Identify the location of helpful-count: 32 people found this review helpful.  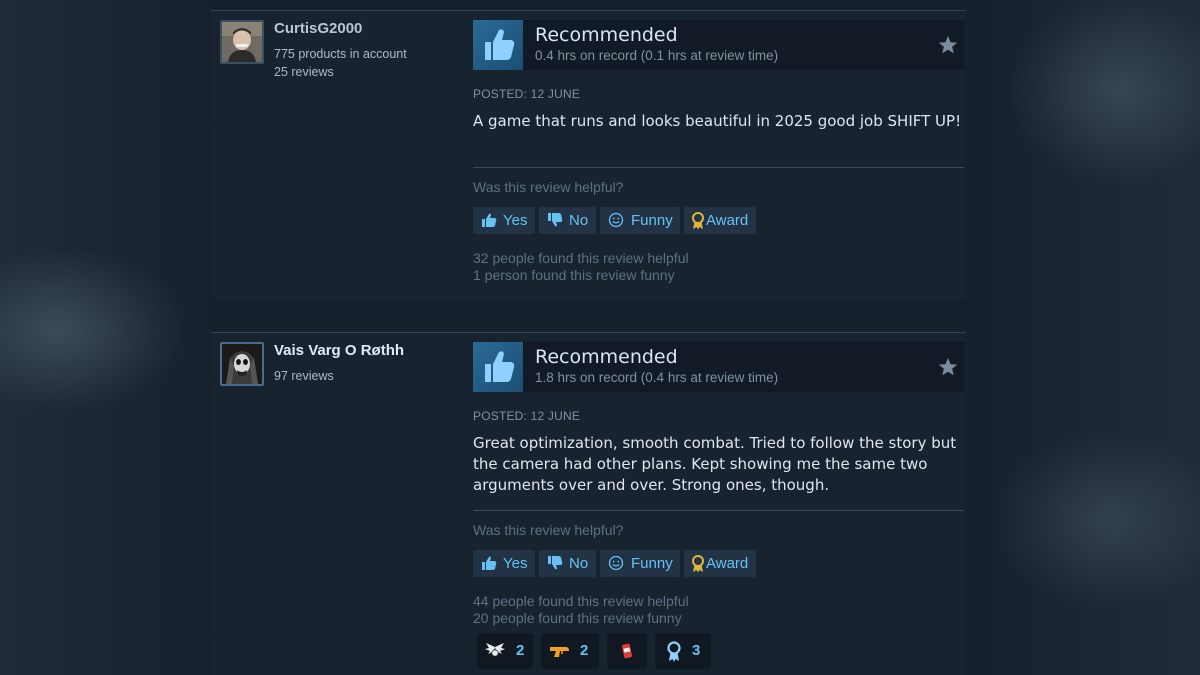
(581, 258).